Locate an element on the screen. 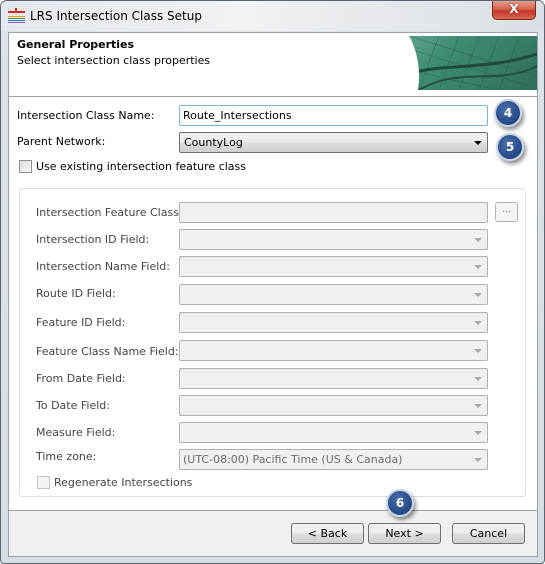 The width and height of the screenshot is (545, 564). lrs-app-icon is located at coordinates (16, 15).